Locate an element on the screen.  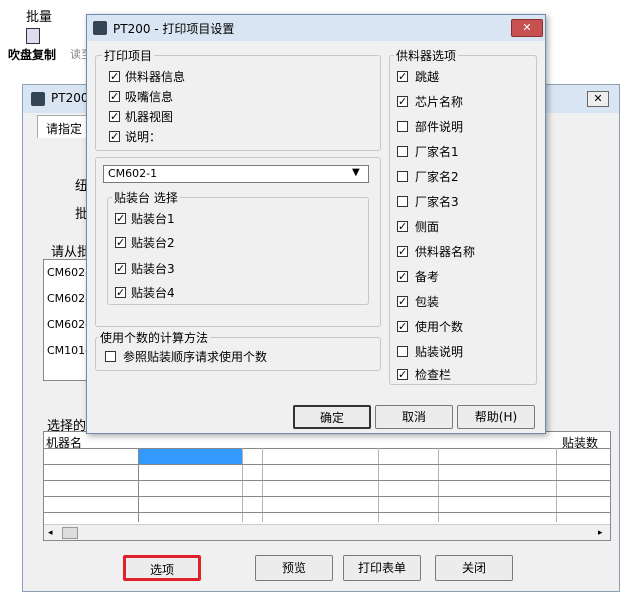
placement-group-title: 贴装台 选择 is located at coordinates (146, 197).